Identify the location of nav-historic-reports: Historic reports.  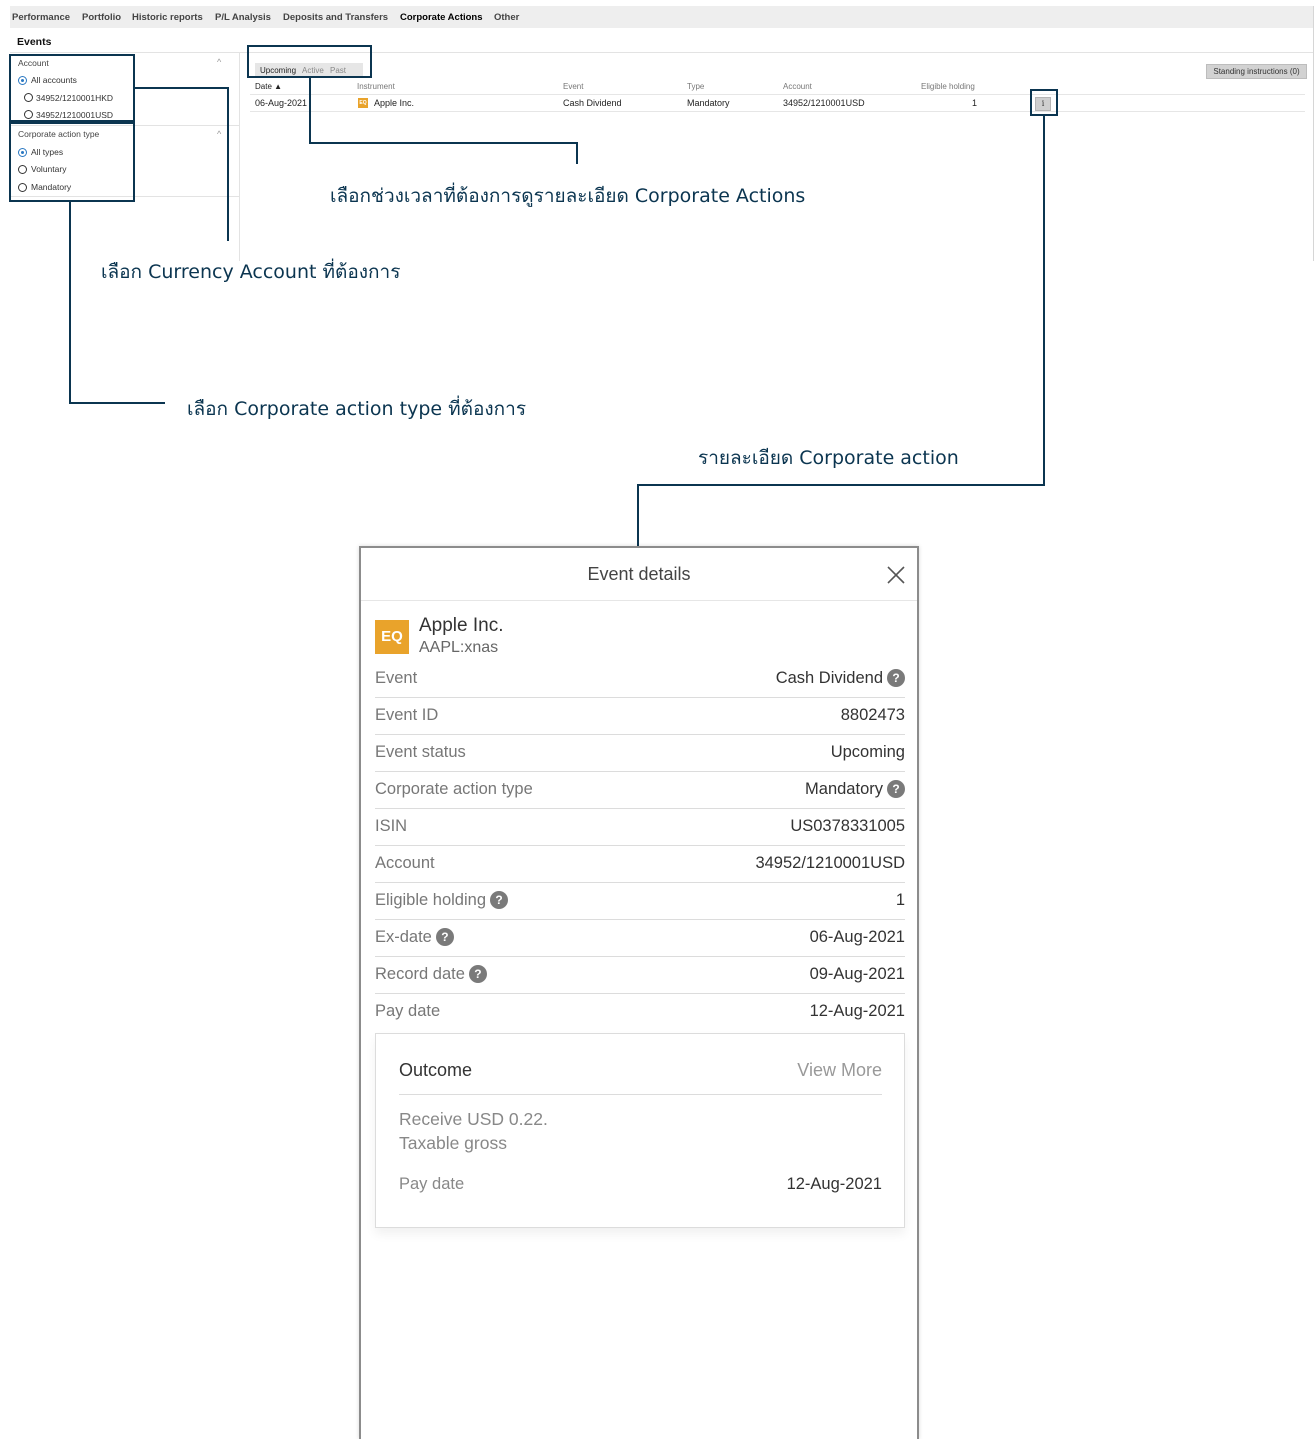
(167, 17).